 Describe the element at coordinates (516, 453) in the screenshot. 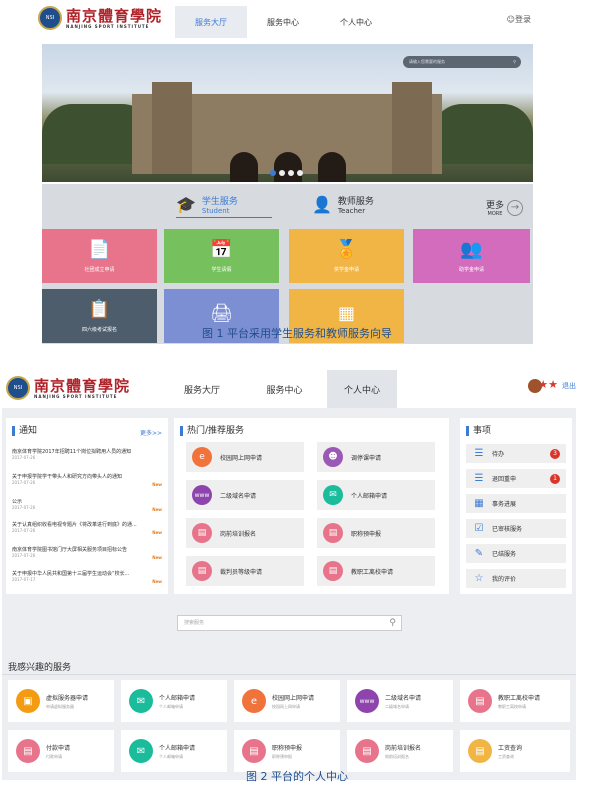

I see `task-todo: ☰ 待办 3` at that location.